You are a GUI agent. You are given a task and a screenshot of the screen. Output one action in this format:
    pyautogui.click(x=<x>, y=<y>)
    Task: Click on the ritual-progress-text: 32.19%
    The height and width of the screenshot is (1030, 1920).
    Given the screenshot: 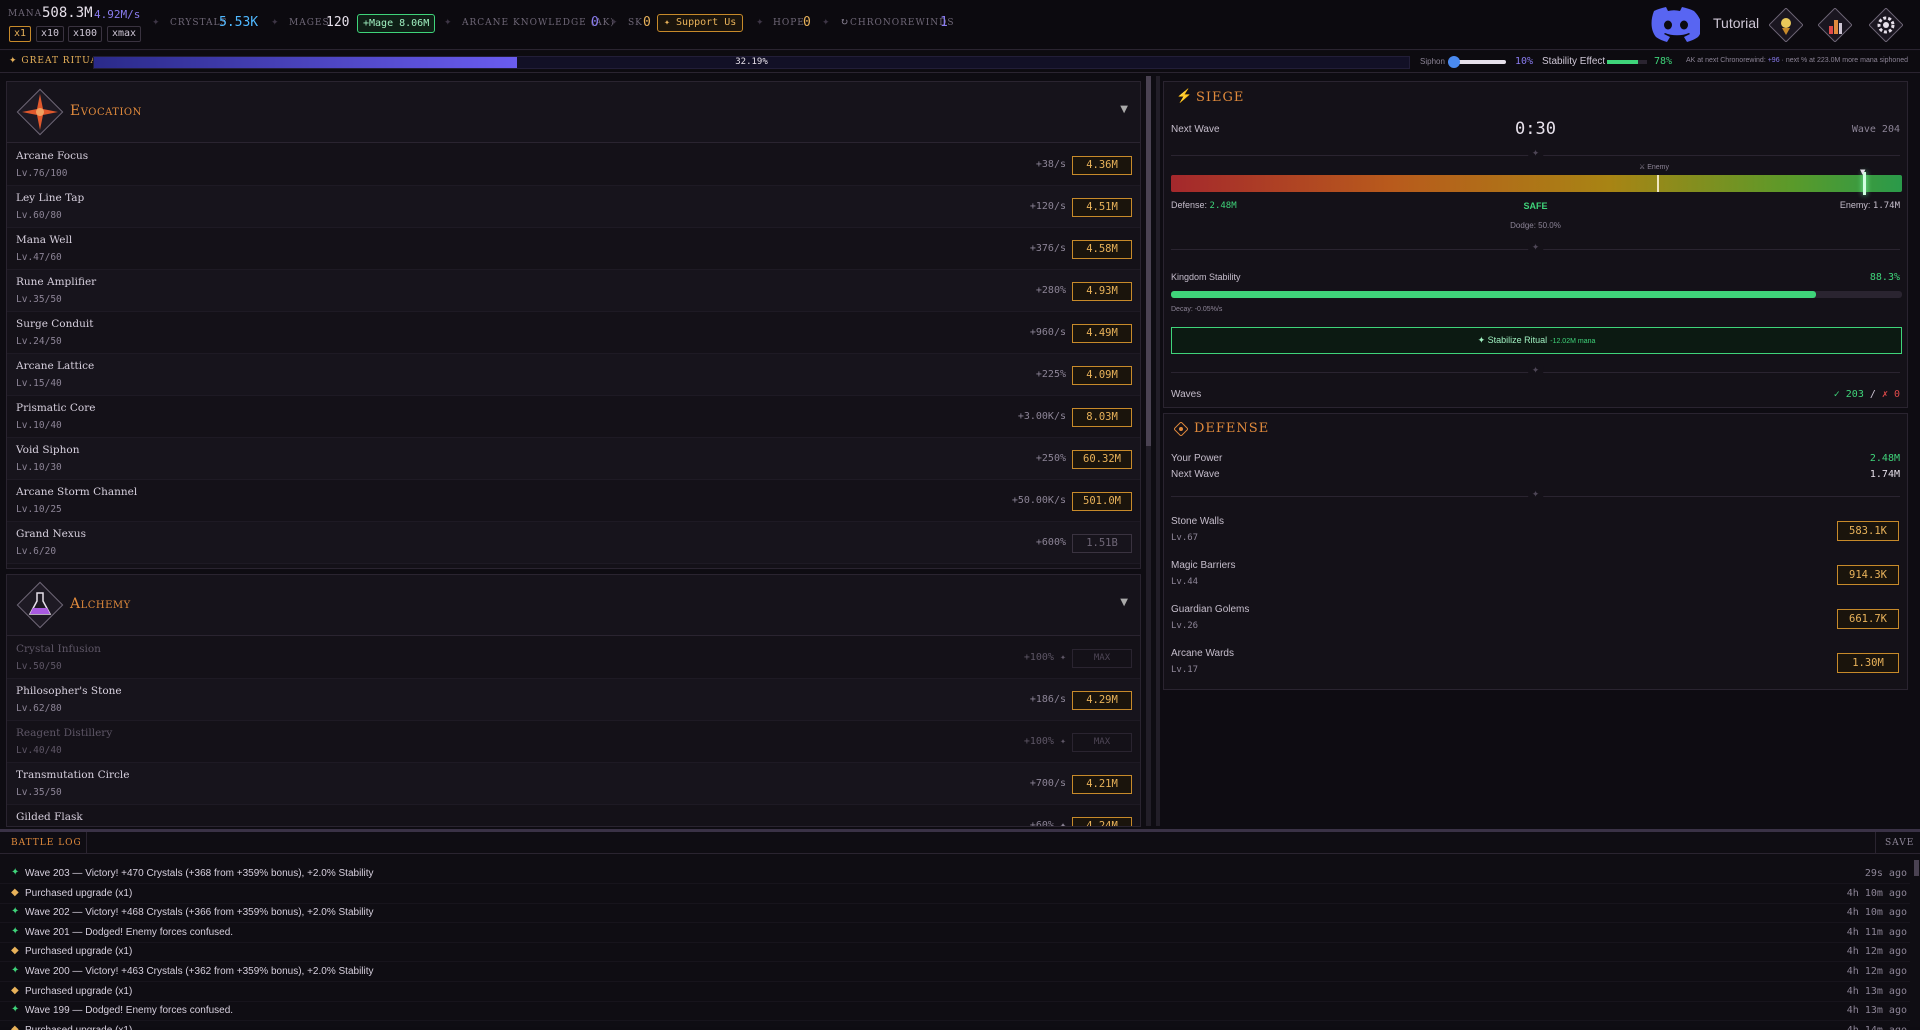 What is the action you would take?
    pyautogui.click(x=751, y=62)
    